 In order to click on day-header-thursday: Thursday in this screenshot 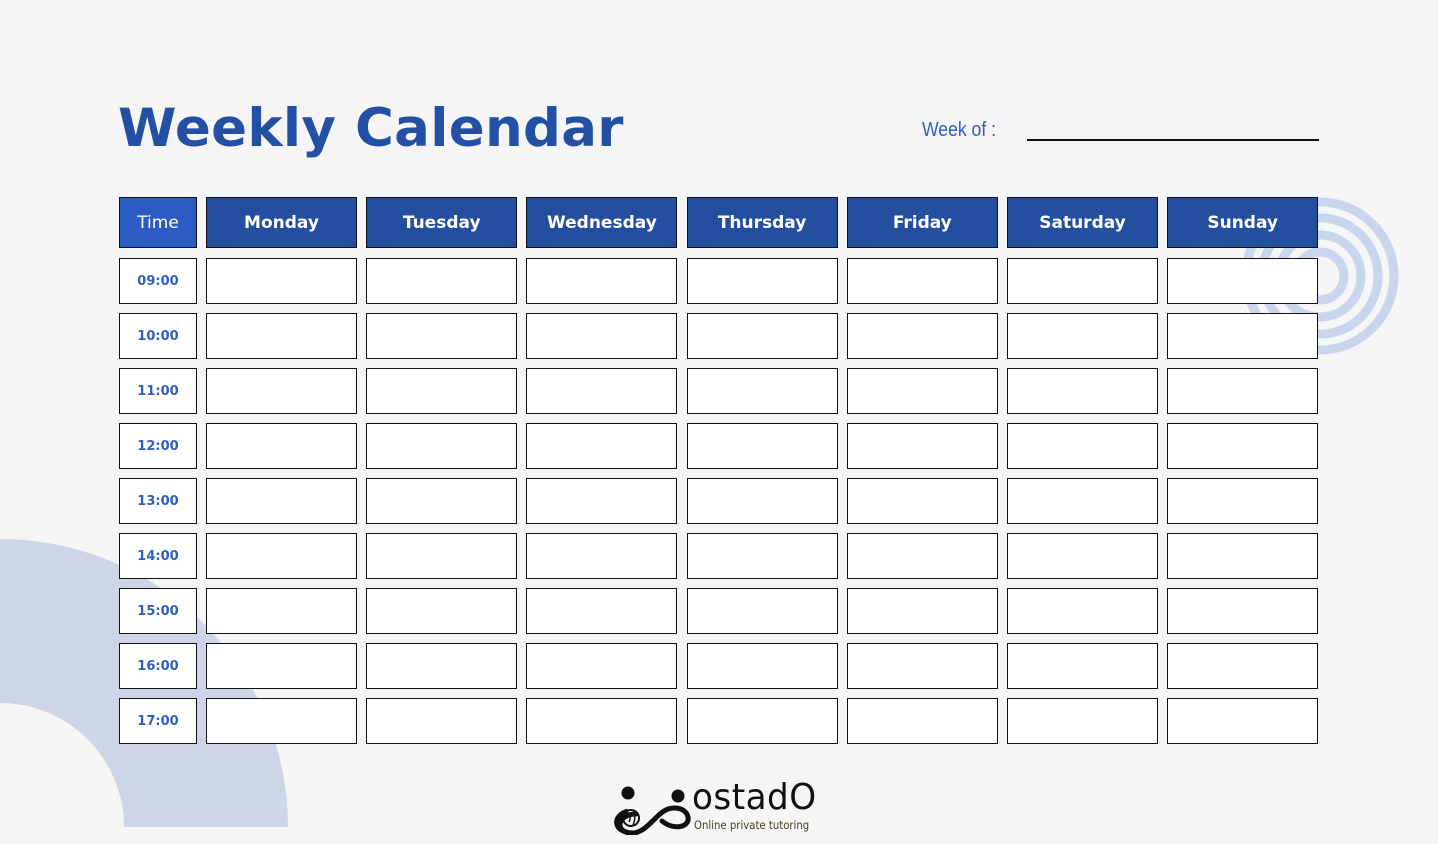, I will do `click(762, 222)`.